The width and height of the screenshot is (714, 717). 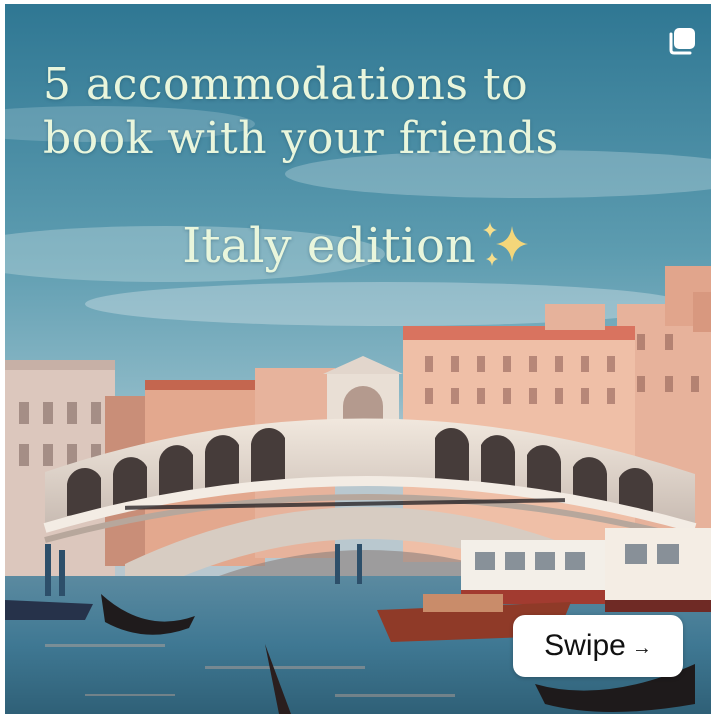 I want to click on sparkles-icon, so click(x=506, y=246).